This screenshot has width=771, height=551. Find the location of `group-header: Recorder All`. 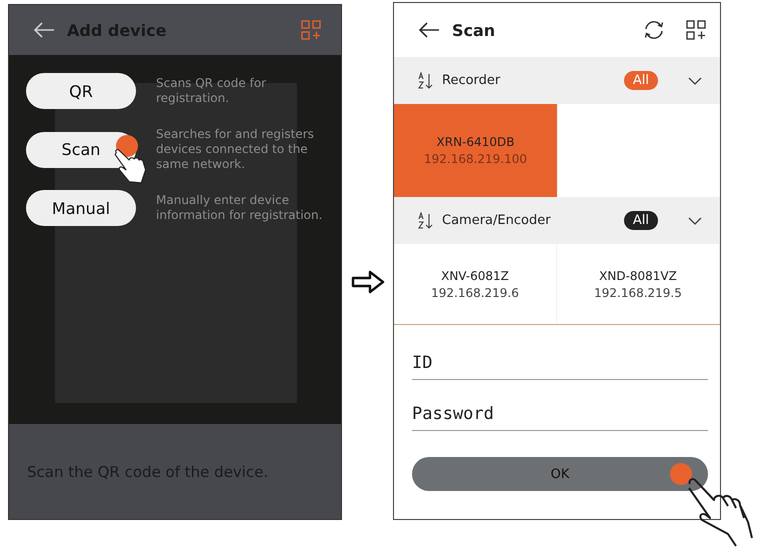

group-header: Recorder All is located at coordinates (557, 80).